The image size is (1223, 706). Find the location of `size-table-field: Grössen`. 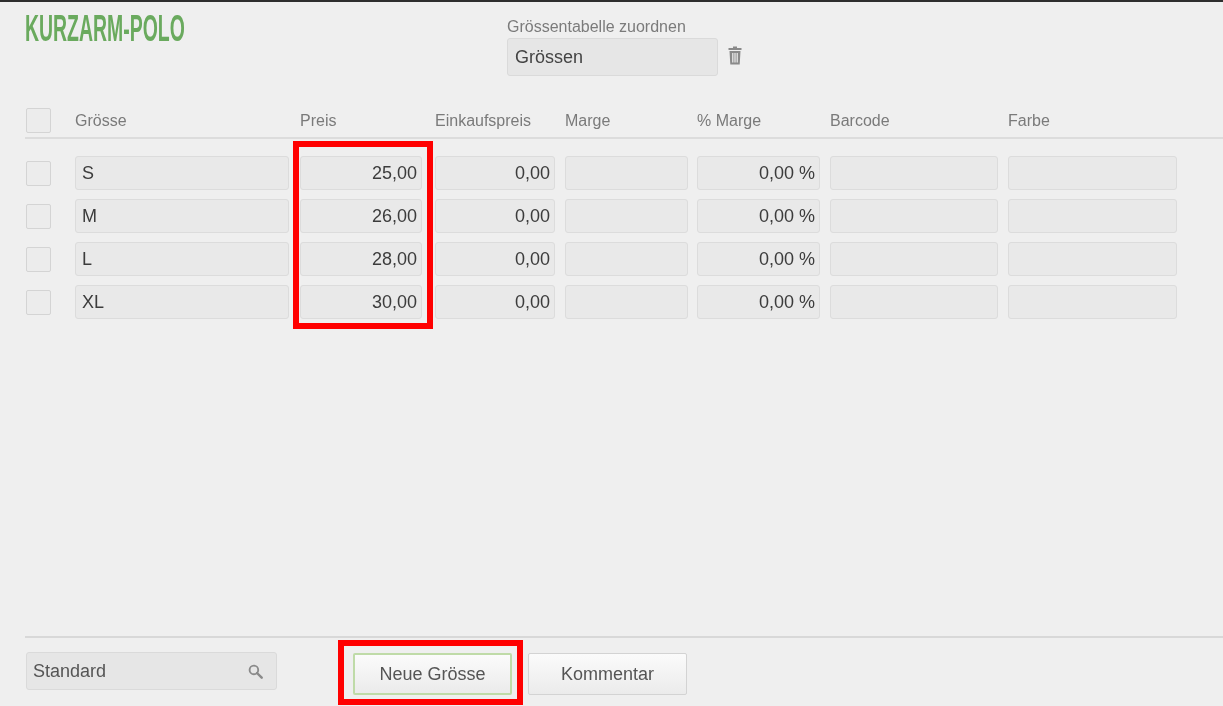

size-table-field: Grössen is located at coordinates (612, 57).